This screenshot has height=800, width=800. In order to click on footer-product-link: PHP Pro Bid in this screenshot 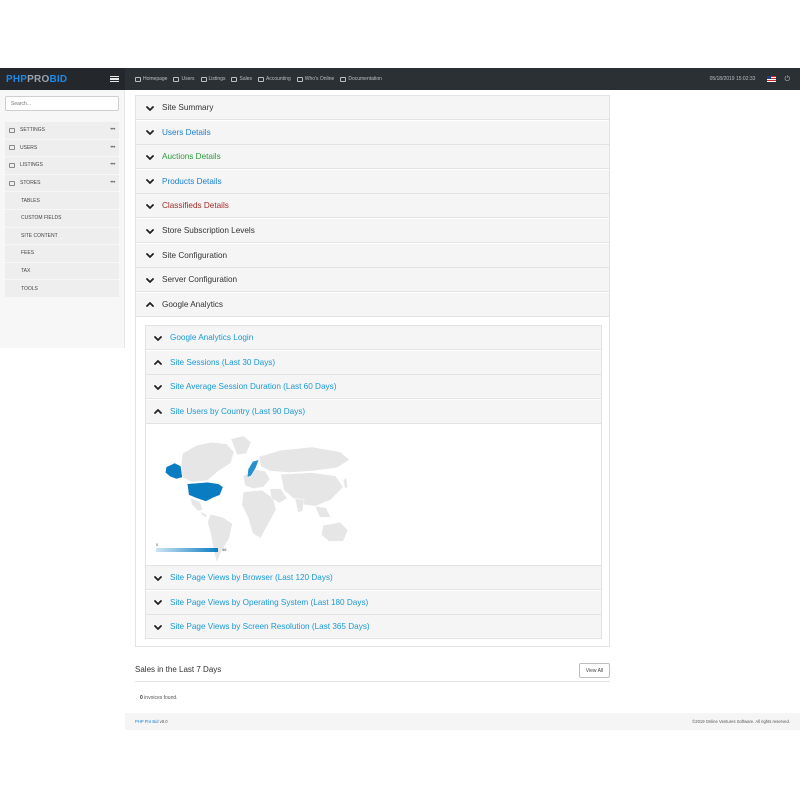, I will do `click(146, 721)`.